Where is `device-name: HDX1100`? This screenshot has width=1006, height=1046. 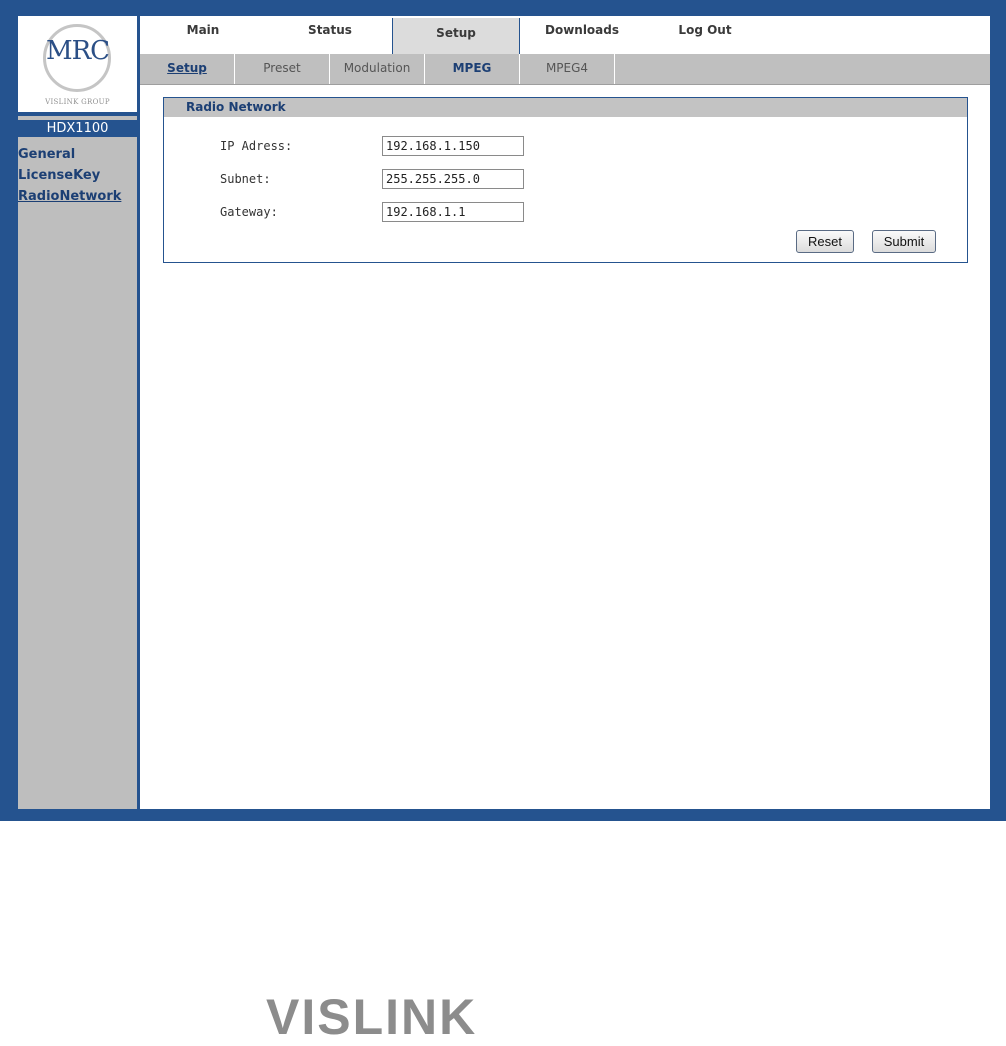
device-name: HDX1100 is located at coordinates (77, 128).